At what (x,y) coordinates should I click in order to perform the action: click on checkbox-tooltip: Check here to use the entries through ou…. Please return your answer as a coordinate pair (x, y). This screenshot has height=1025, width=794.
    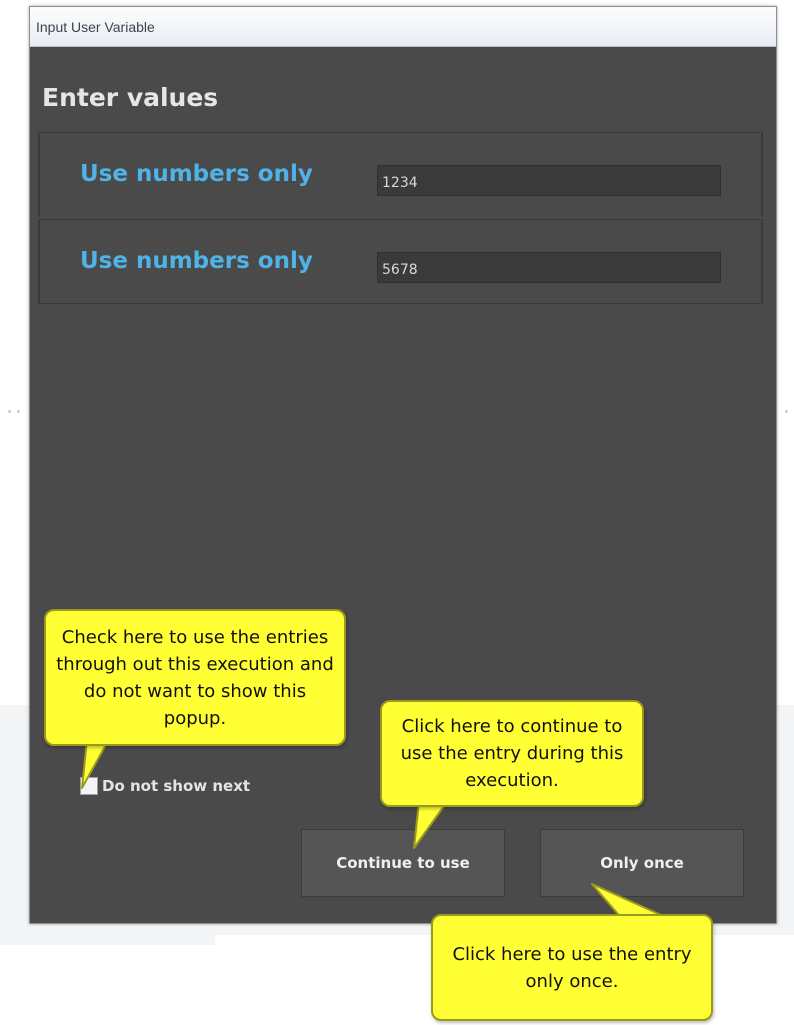
    Looking at the image, I should click on (195, 677).